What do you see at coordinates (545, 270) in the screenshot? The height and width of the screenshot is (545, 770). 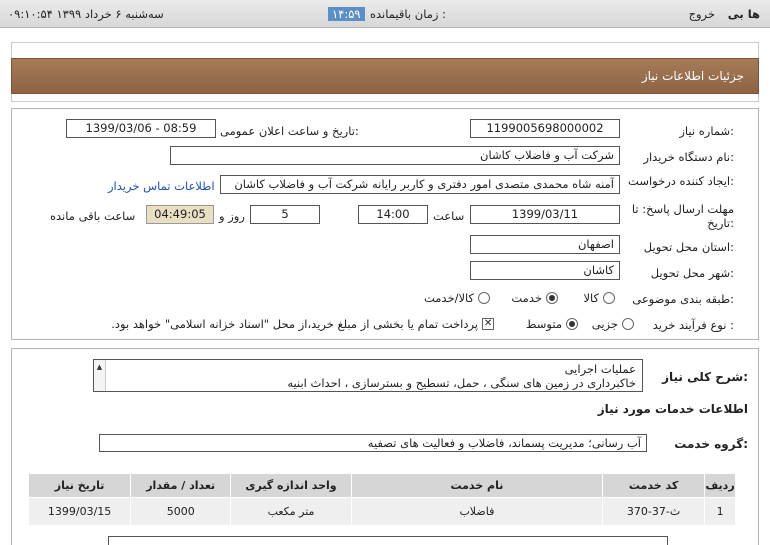 I see `city-field: کاشان` at bounding box center [545, 270].